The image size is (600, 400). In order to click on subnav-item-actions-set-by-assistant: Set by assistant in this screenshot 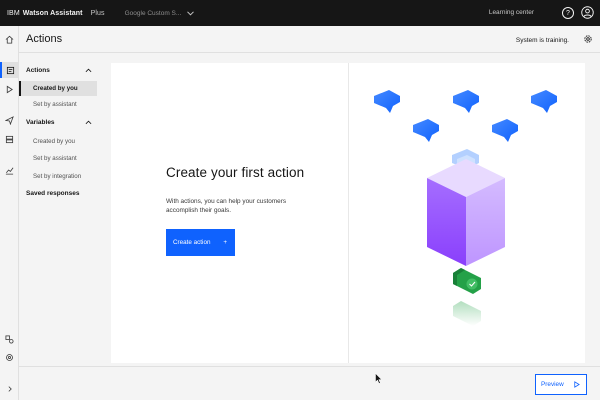, I will do `click(58, 104)`.